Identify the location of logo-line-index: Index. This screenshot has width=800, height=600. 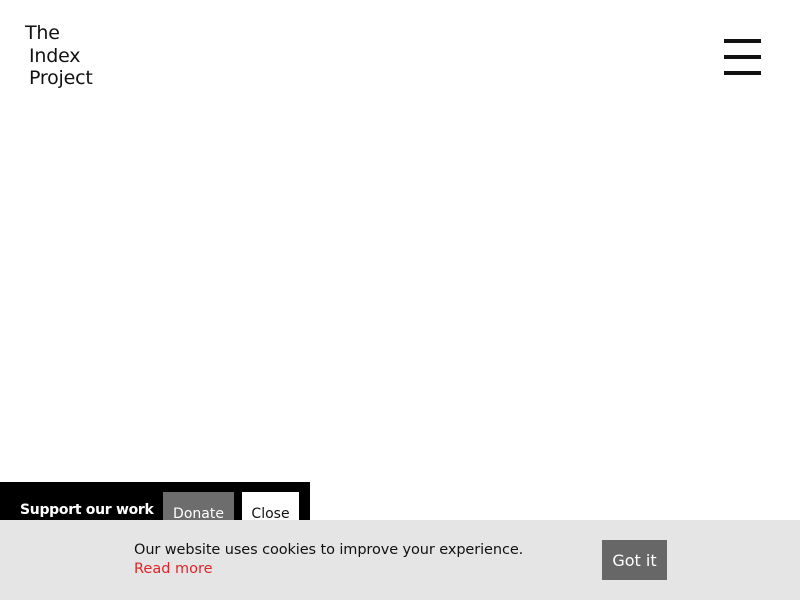
(55, 55).